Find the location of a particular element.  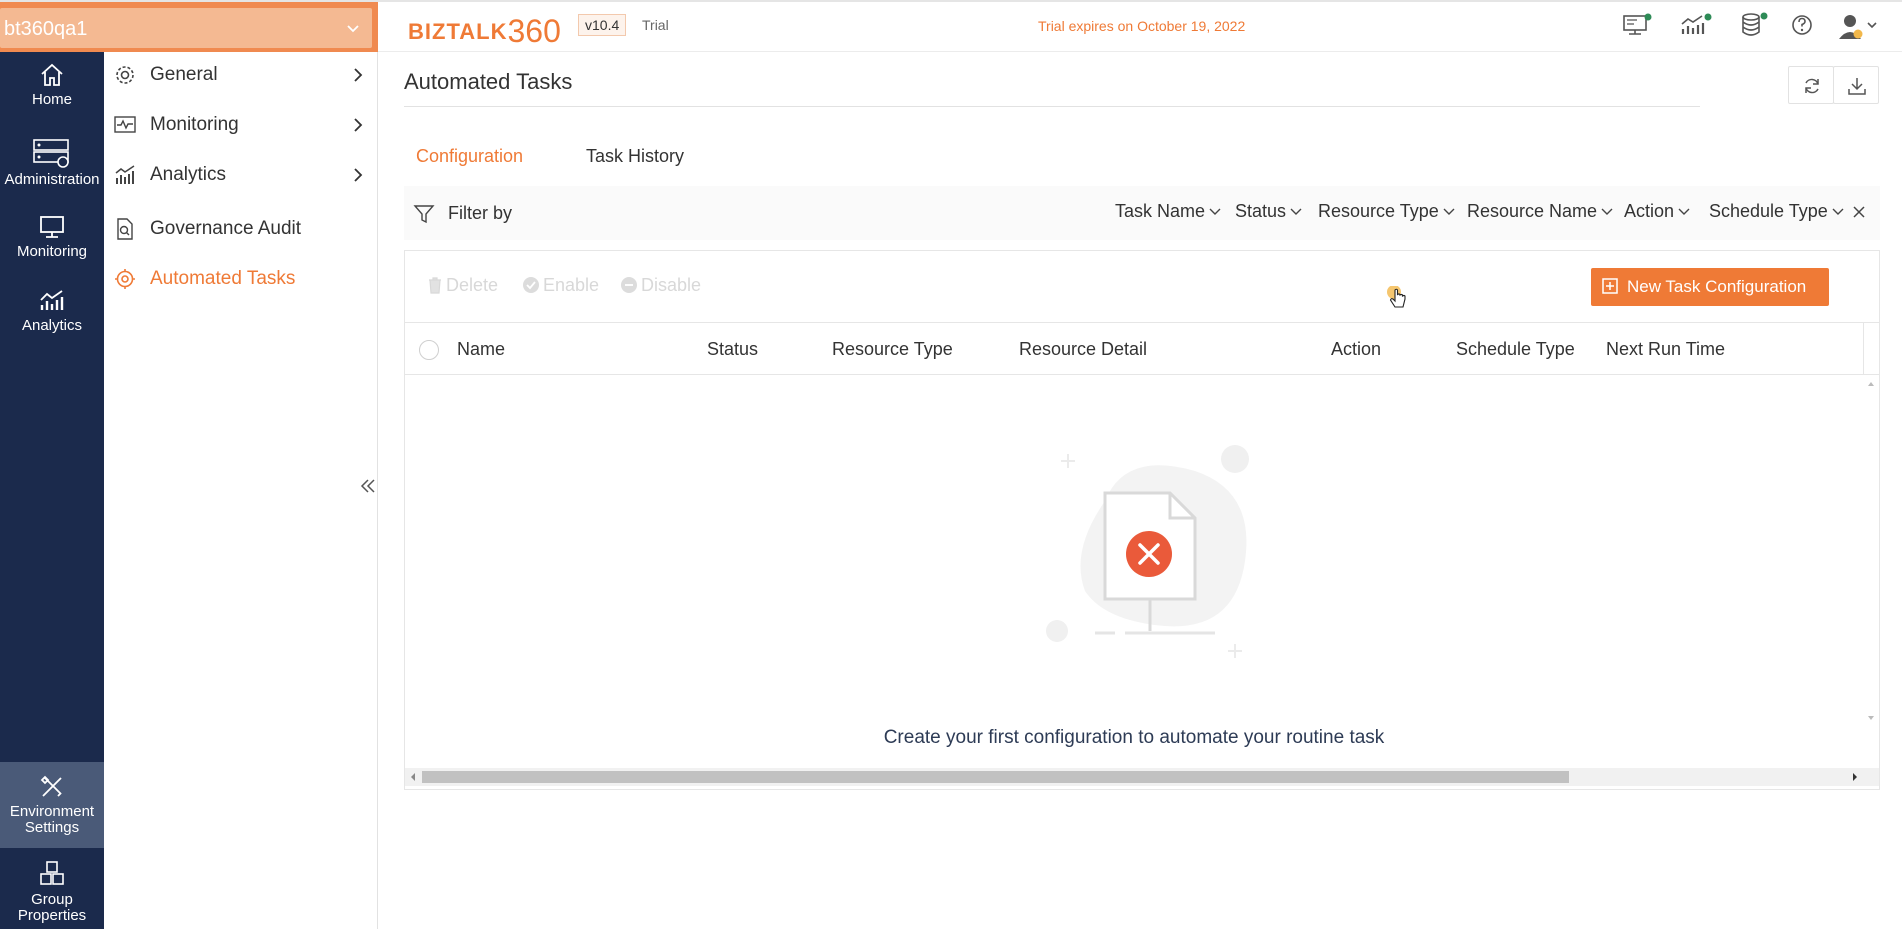

tools-icon is located at coordinates (51, 786).